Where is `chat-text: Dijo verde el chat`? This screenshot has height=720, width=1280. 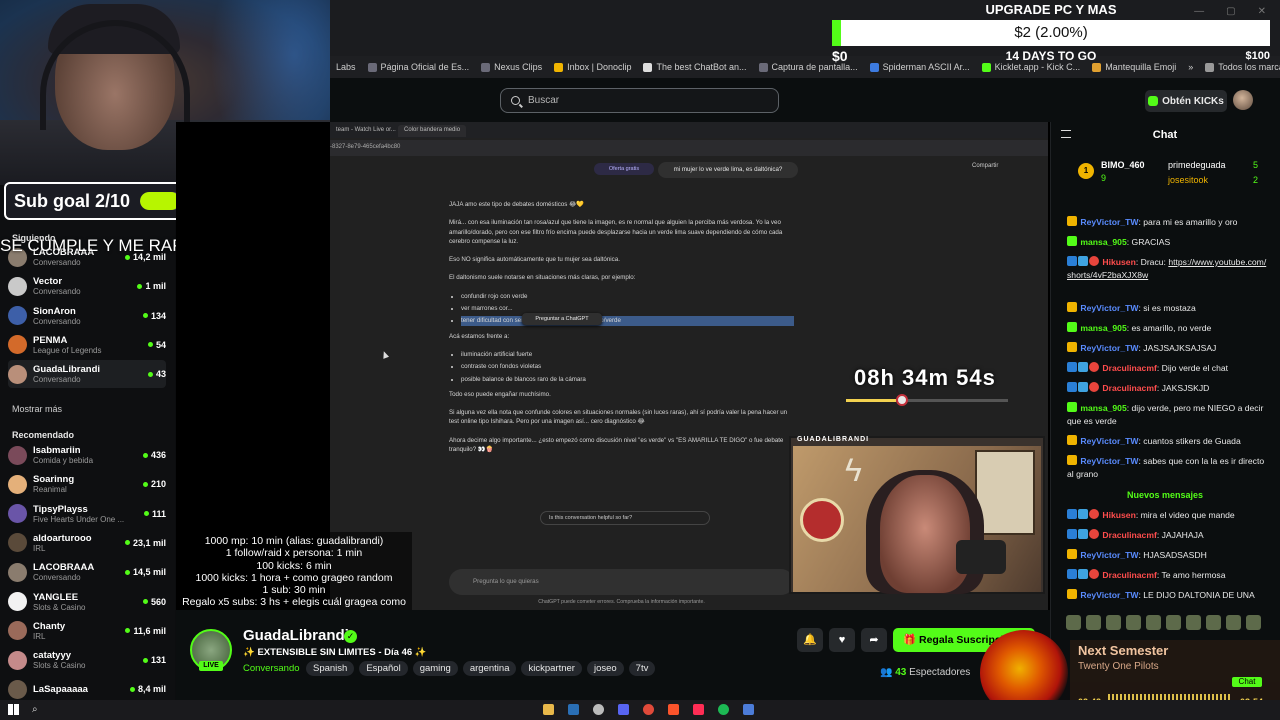 chat-text: Dijo verde el chat is located at coordinates (1195, 368).